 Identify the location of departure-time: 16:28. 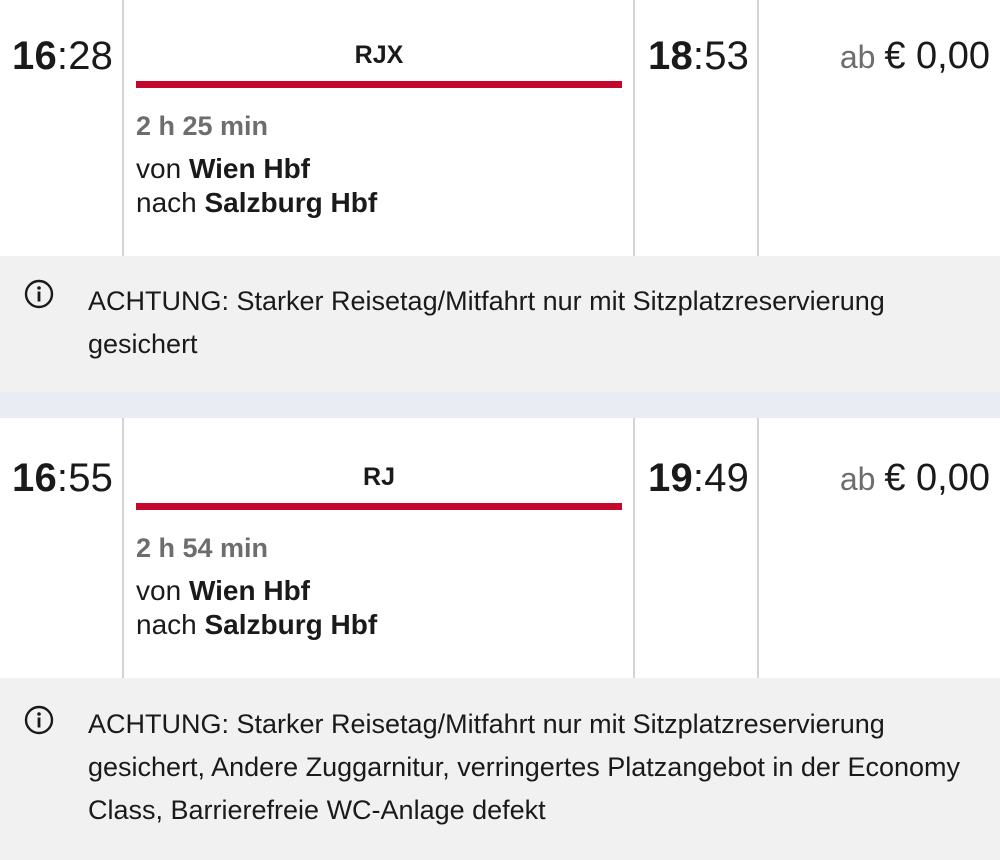
(62, 56).